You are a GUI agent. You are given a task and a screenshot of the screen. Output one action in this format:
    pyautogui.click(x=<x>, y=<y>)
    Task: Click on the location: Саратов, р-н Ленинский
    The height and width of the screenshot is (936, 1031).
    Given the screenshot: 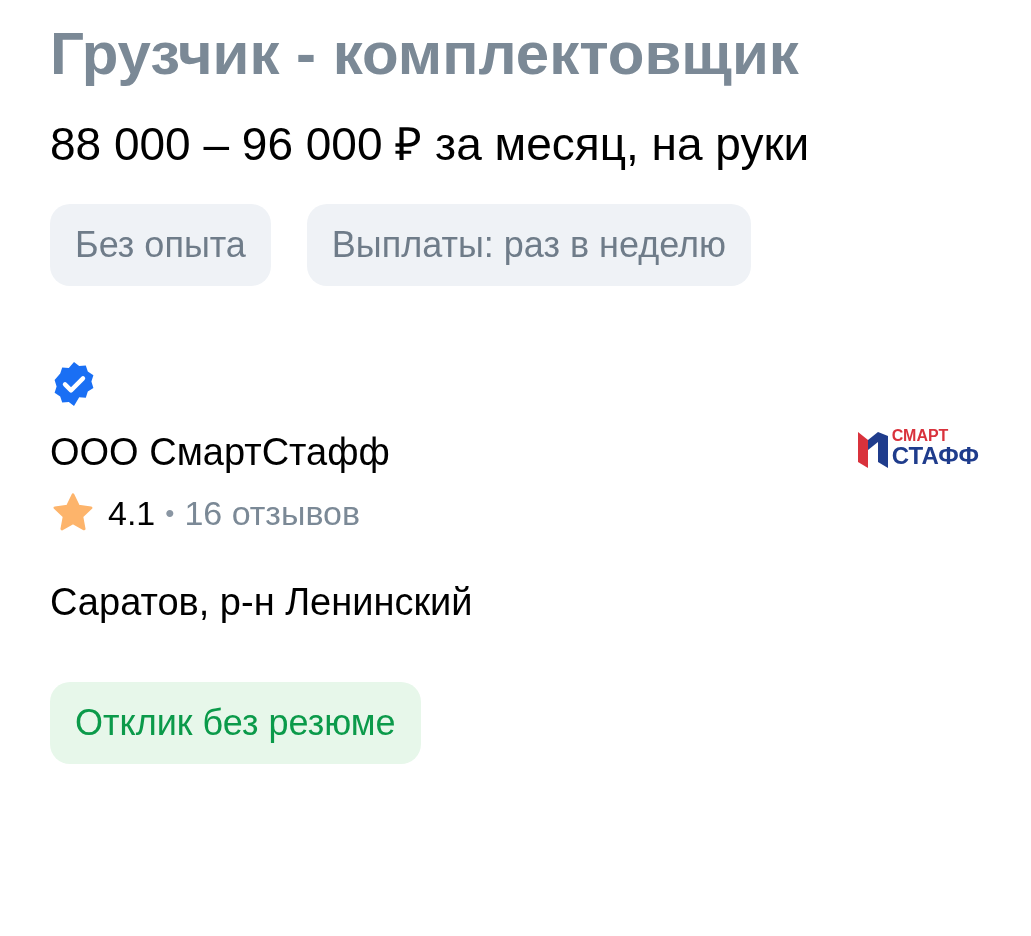 What is the action you would take?
    pyautogui.click(x=262, y=602)
    